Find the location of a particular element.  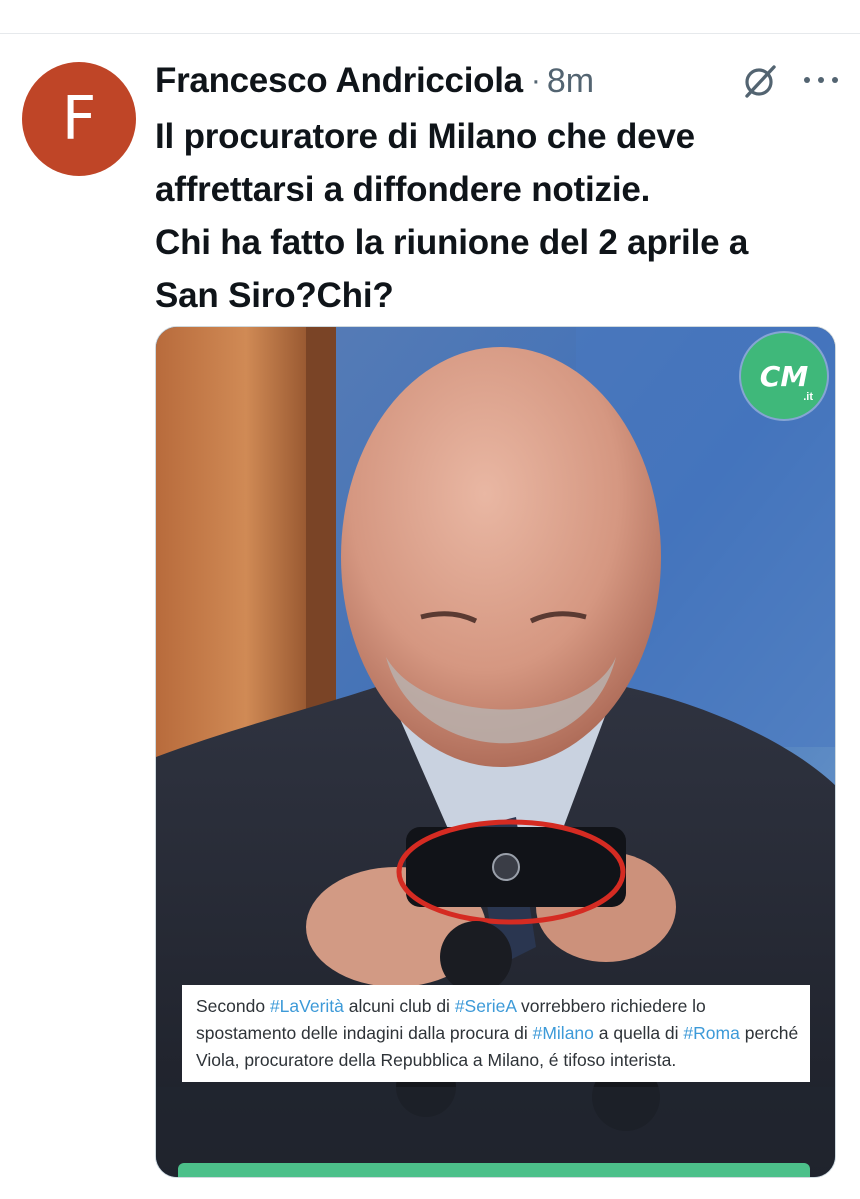

caption-text: a quella di is located at coordinates (638, 1033).